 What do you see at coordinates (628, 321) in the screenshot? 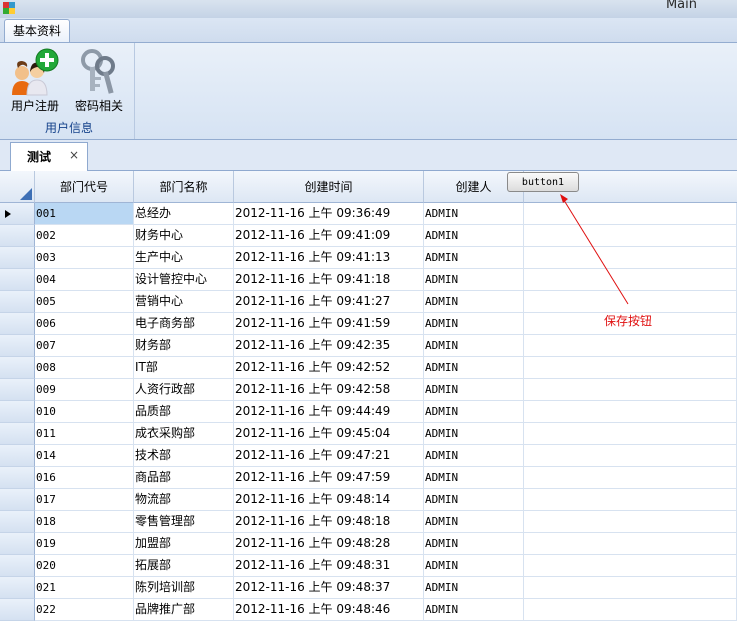
I see `annotation-save-button: 保存按钮` at bounding box center [628, 321].